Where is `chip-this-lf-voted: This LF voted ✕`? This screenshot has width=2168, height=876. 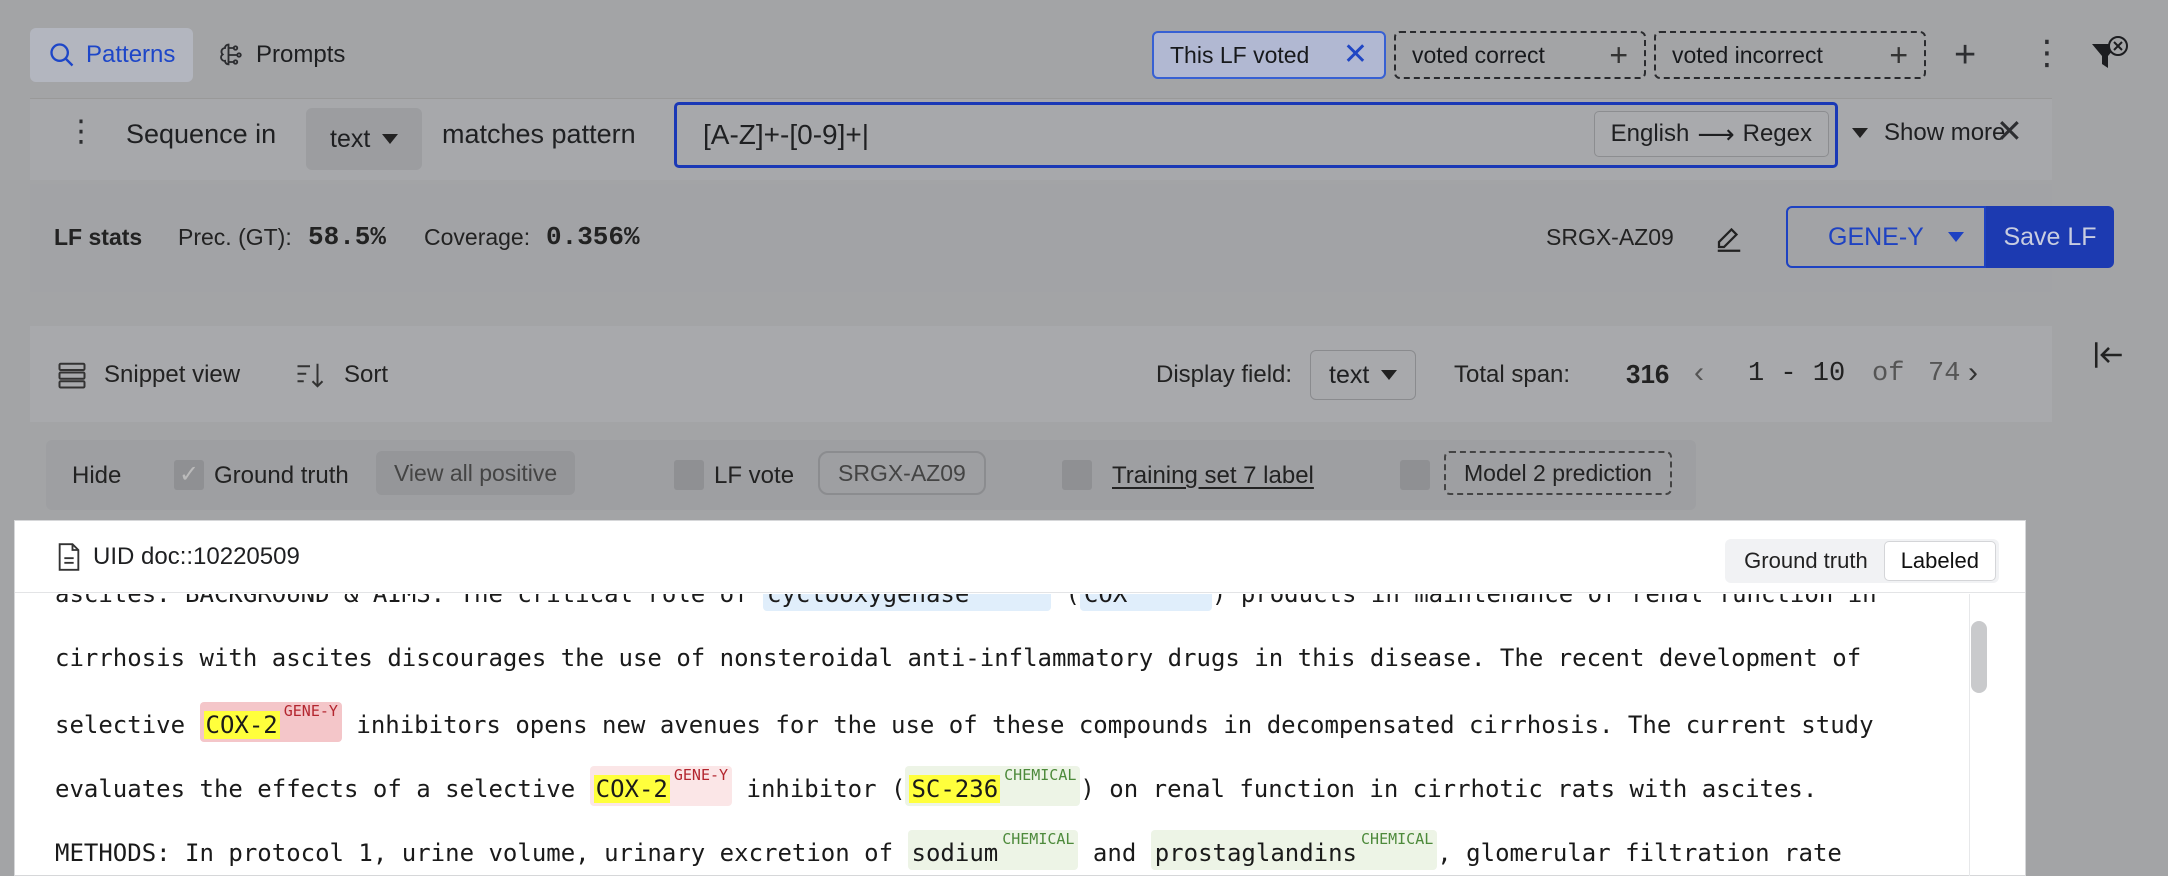 chip-this-lf-voted: This LF voted ✕ is located at coordinates (1269, 55).